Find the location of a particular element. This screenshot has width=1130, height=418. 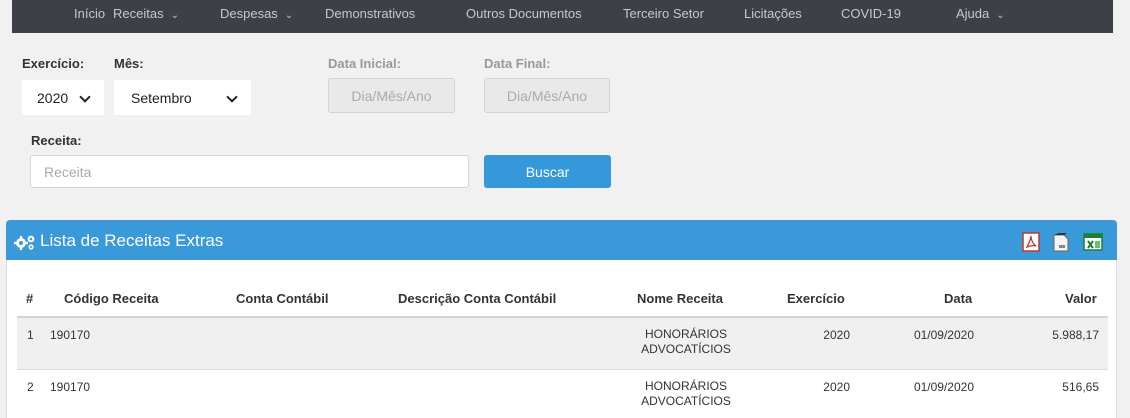

header-descricao-conta: Descrição Conta Contábil is located at coordinates (477, 298).